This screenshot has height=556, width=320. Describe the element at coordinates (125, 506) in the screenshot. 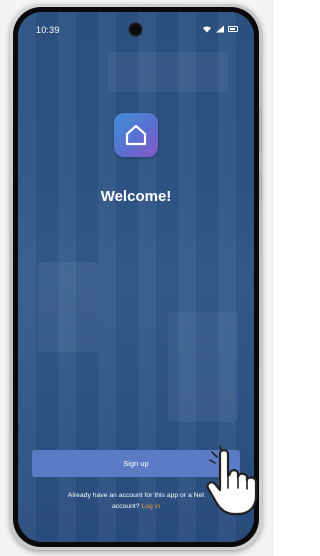

I see `login-prompt-prefix: account?` at that location.